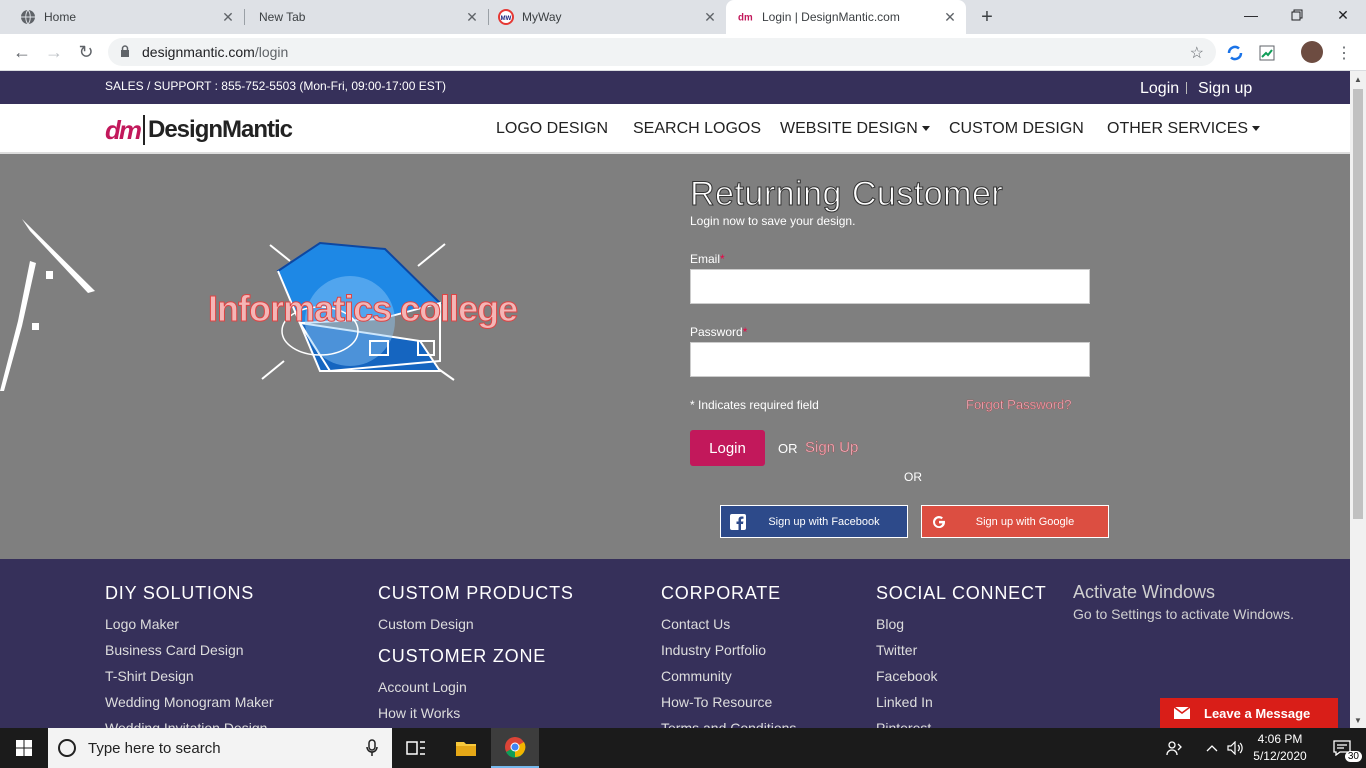  Describe the element at coordinates (54, 52) in the screenshot. I see `forward-icon: →` at that location.